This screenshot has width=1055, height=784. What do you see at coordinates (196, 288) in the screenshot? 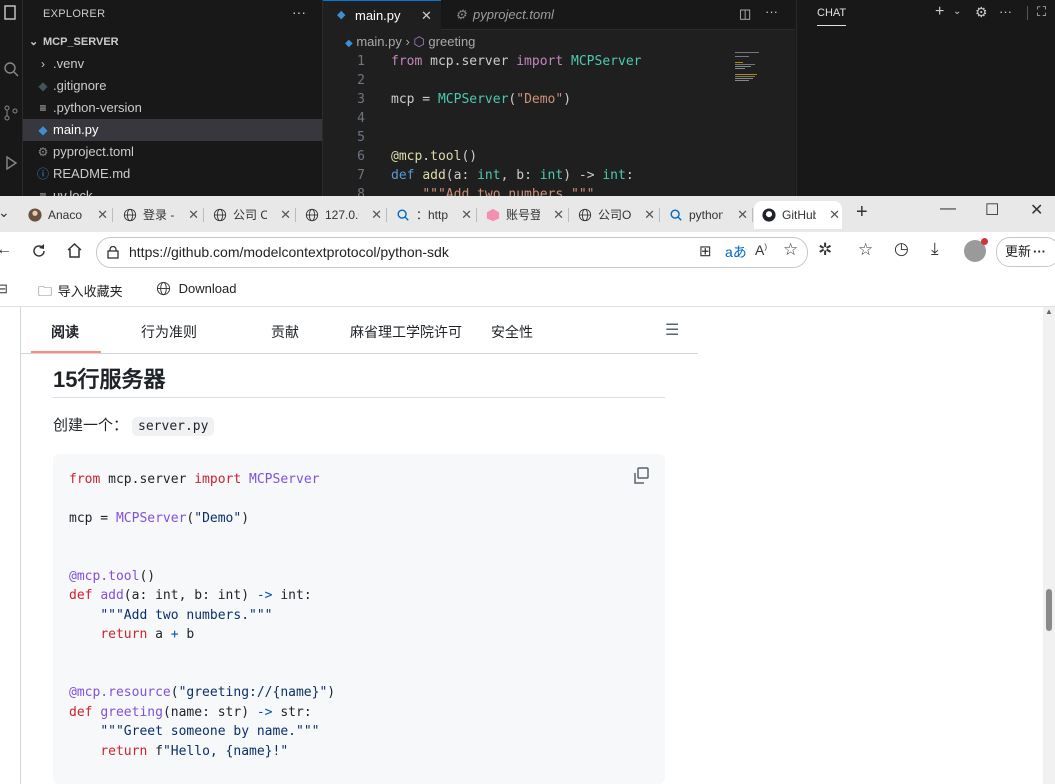
I see `favorite-download: Download` at bounding box center [196, 288].